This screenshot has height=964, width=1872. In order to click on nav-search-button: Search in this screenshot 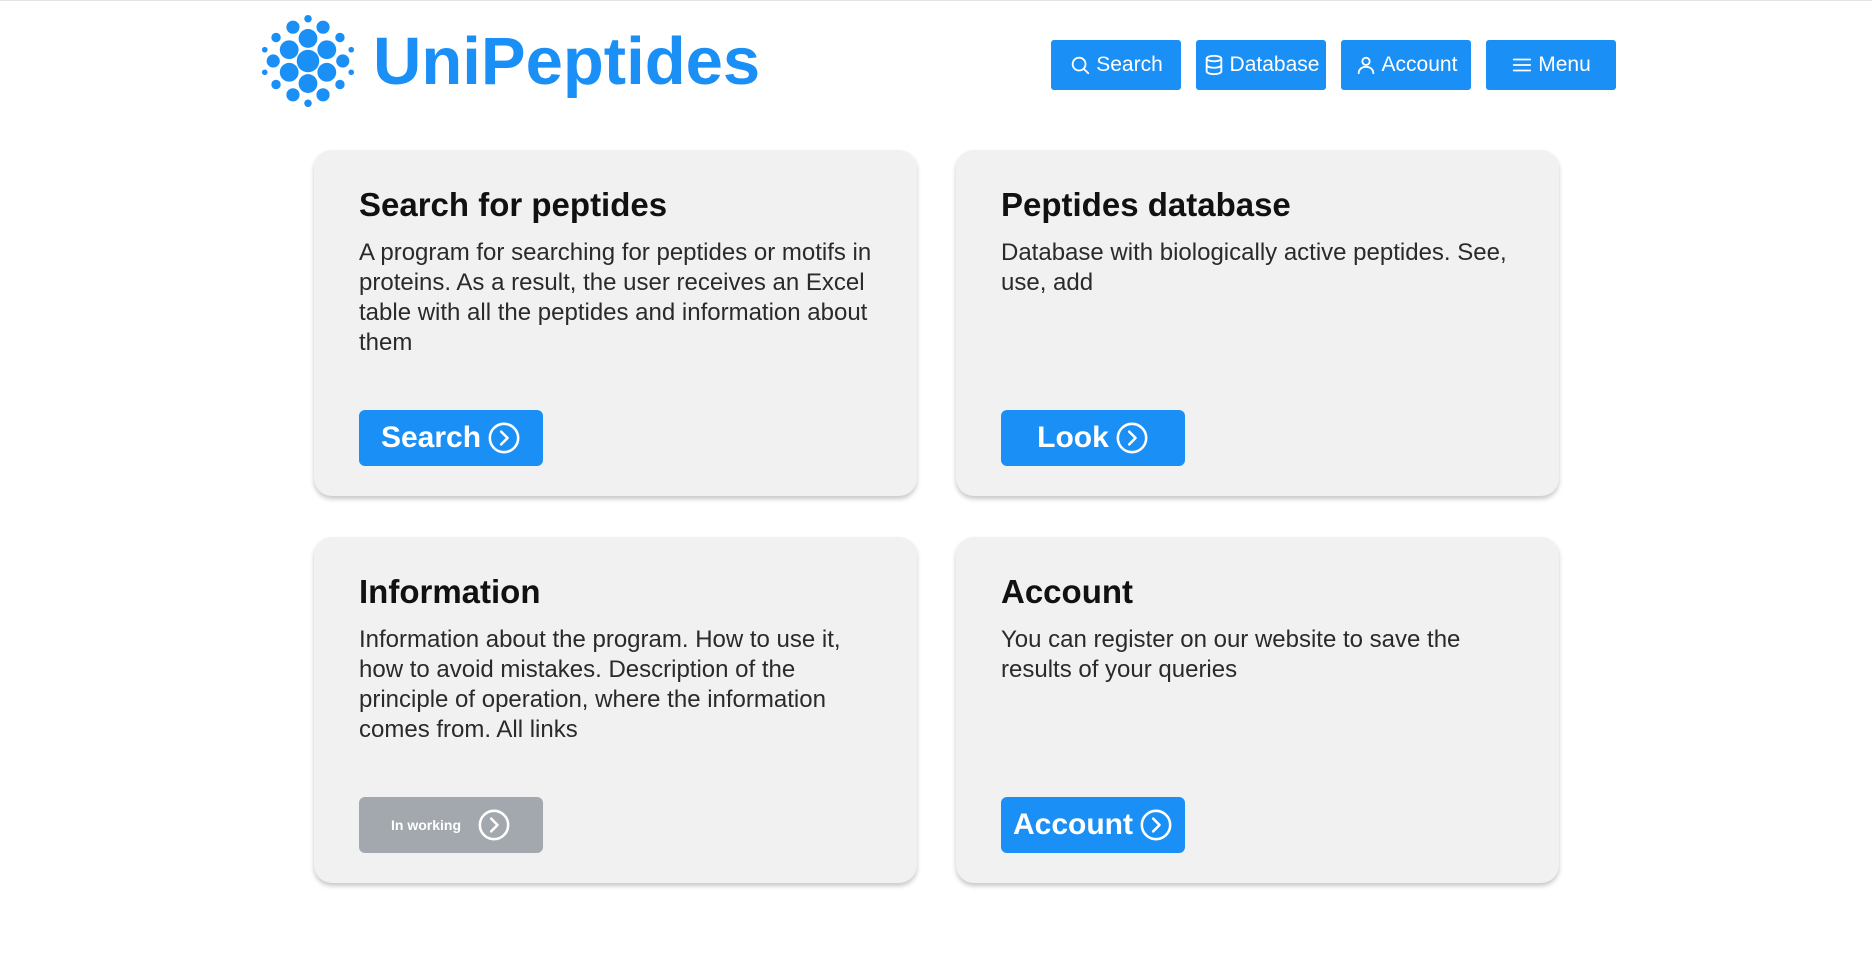, I will do `click(1116, 65)`.